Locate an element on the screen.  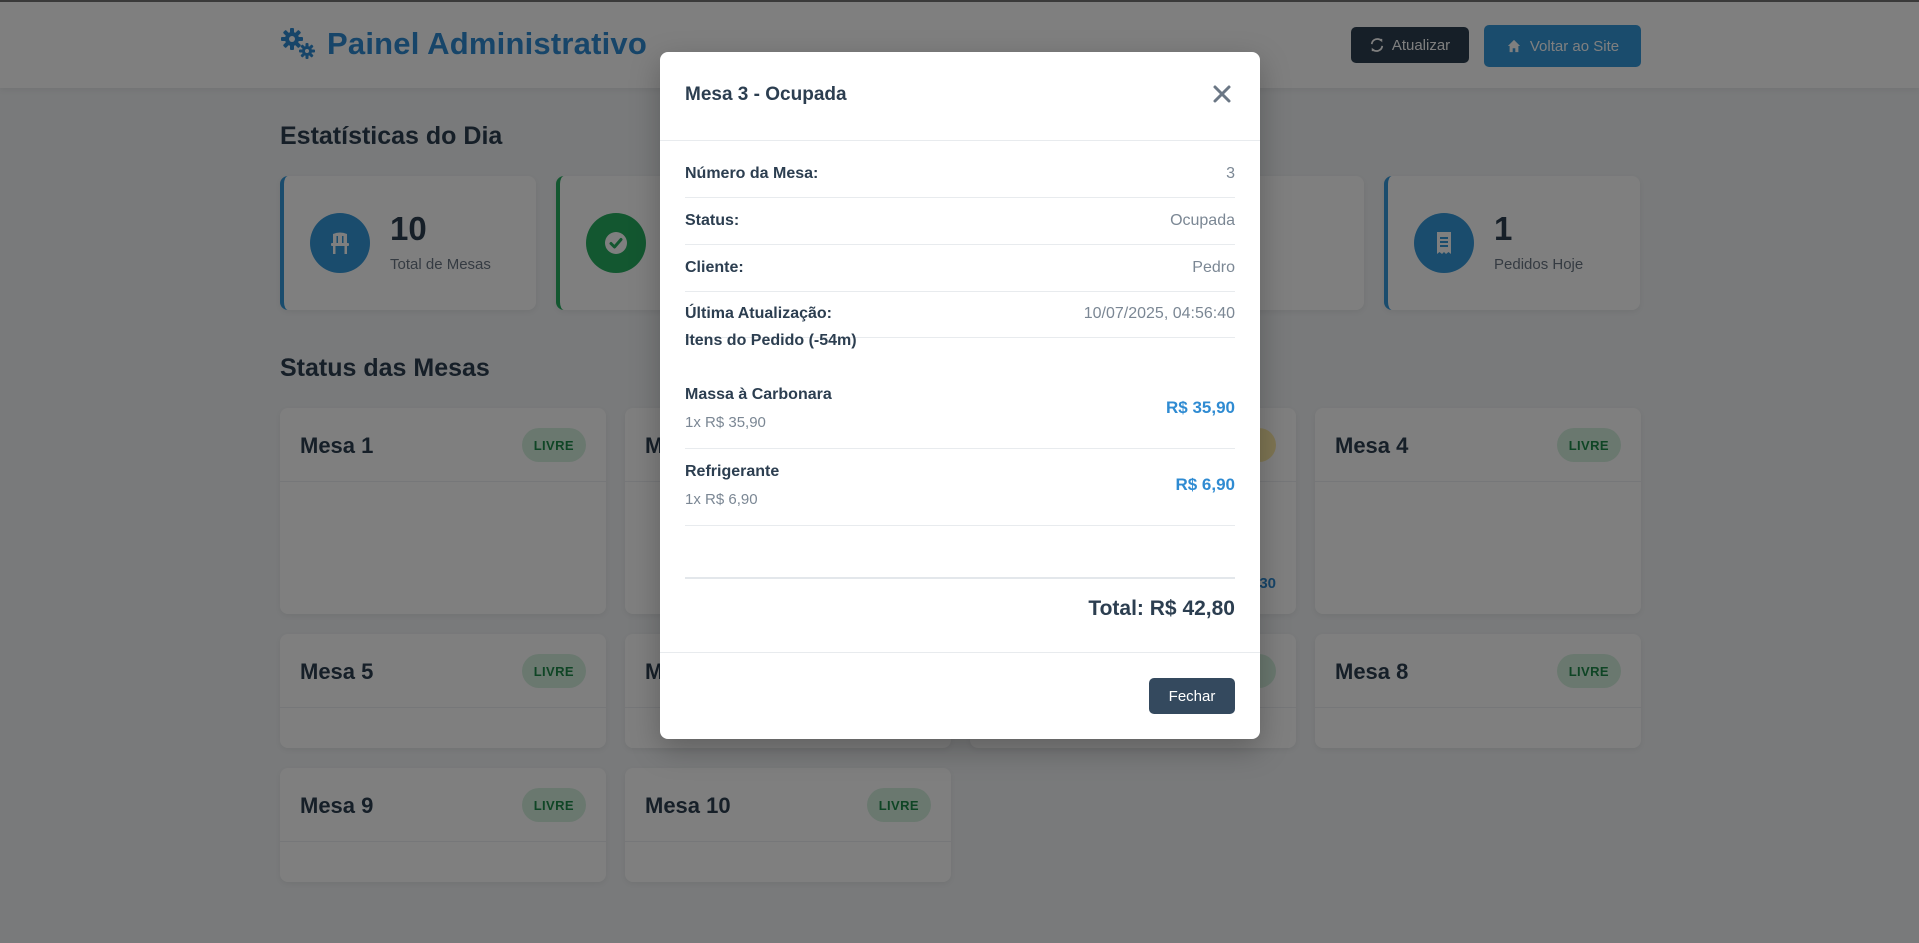
info-row-status: Status: Ocupada is located at coordinates (960, 221).